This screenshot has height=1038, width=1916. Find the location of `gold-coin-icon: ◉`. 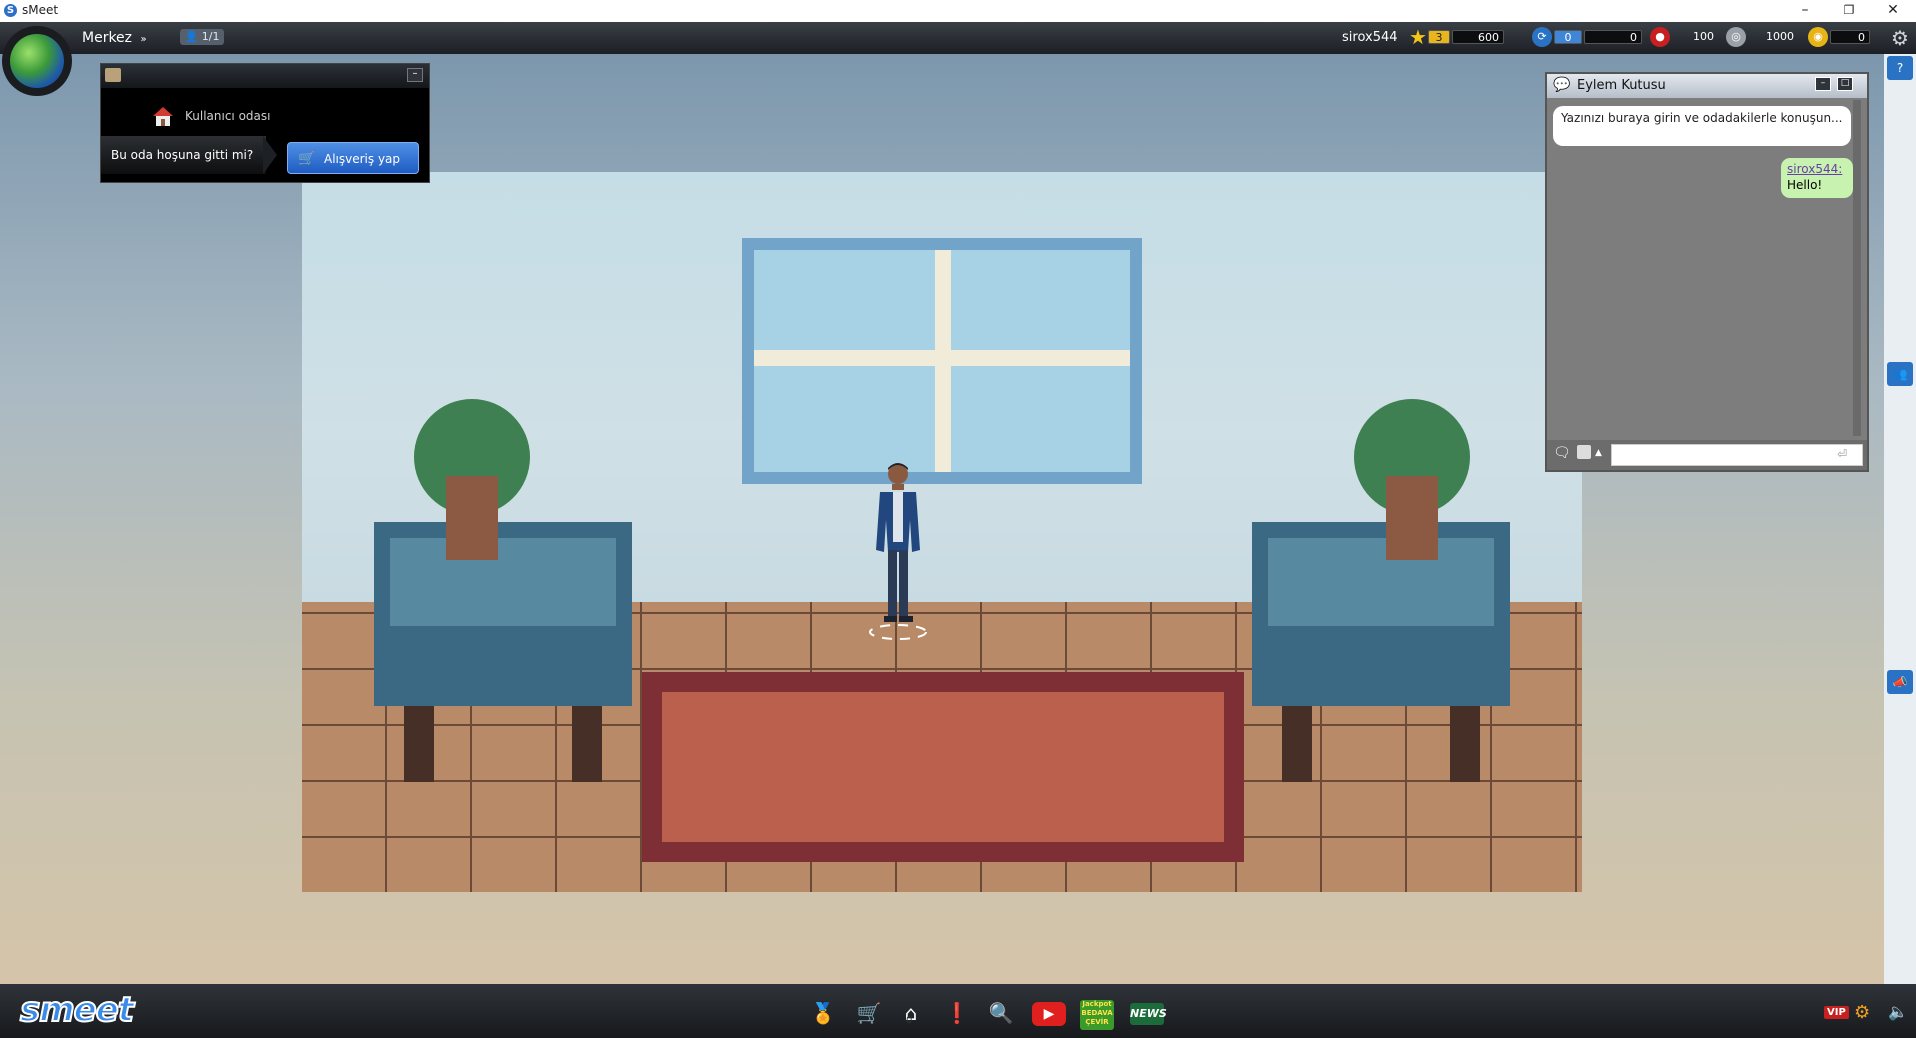

gold-coin-icon: ◉ is located at coordinates (1818, 37).